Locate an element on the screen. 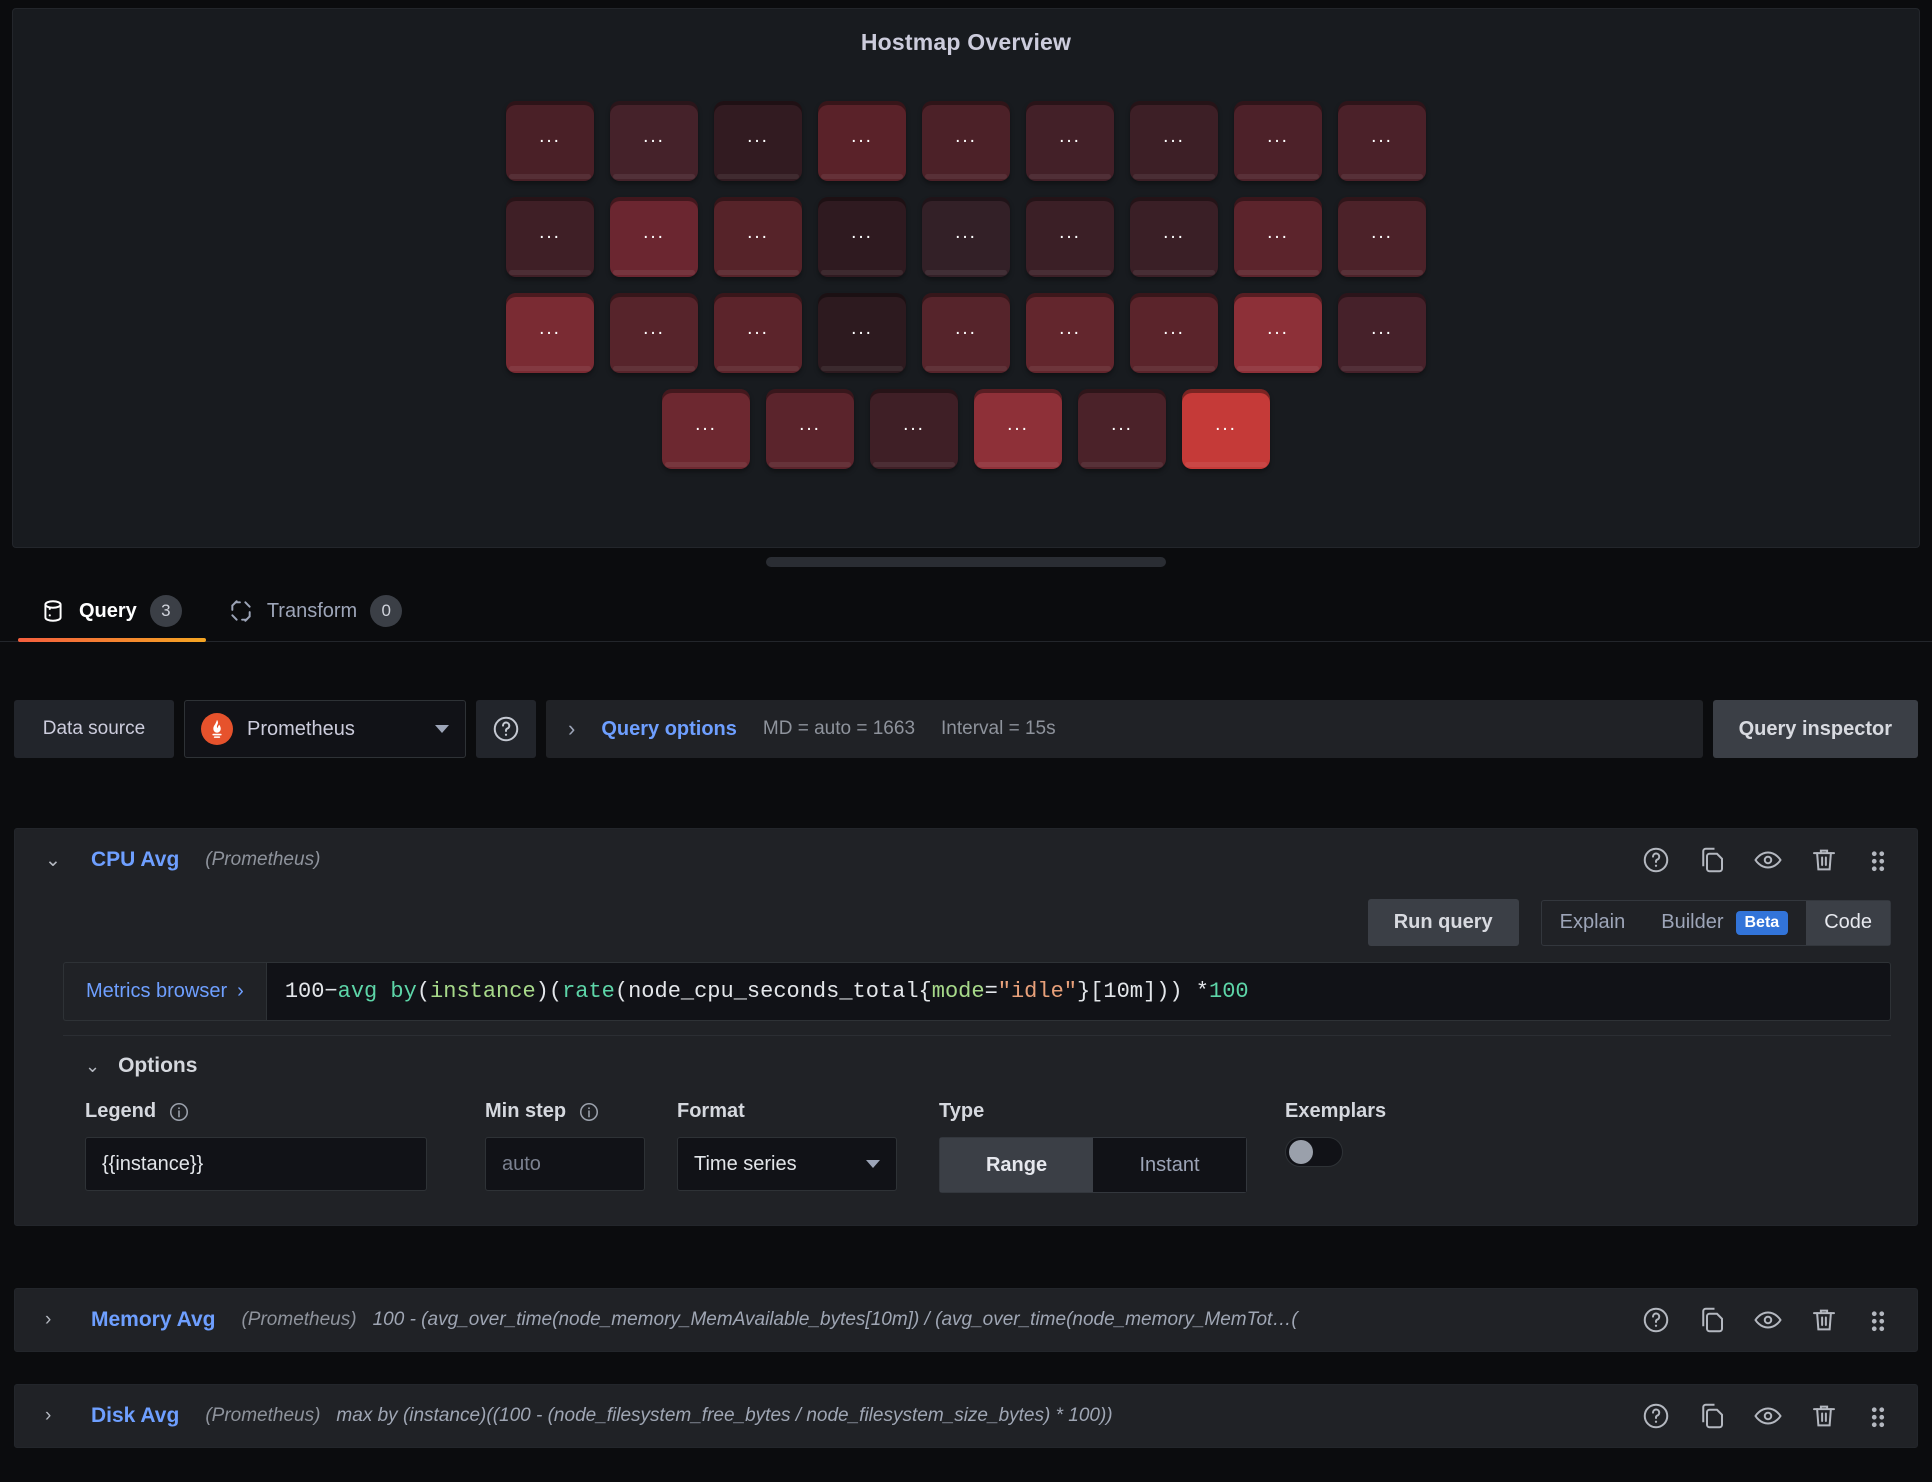 This screenshot has height=1482, width=1932. promql-token: (node_cpu_seconds_total{ is located at coordinates (773, 991).